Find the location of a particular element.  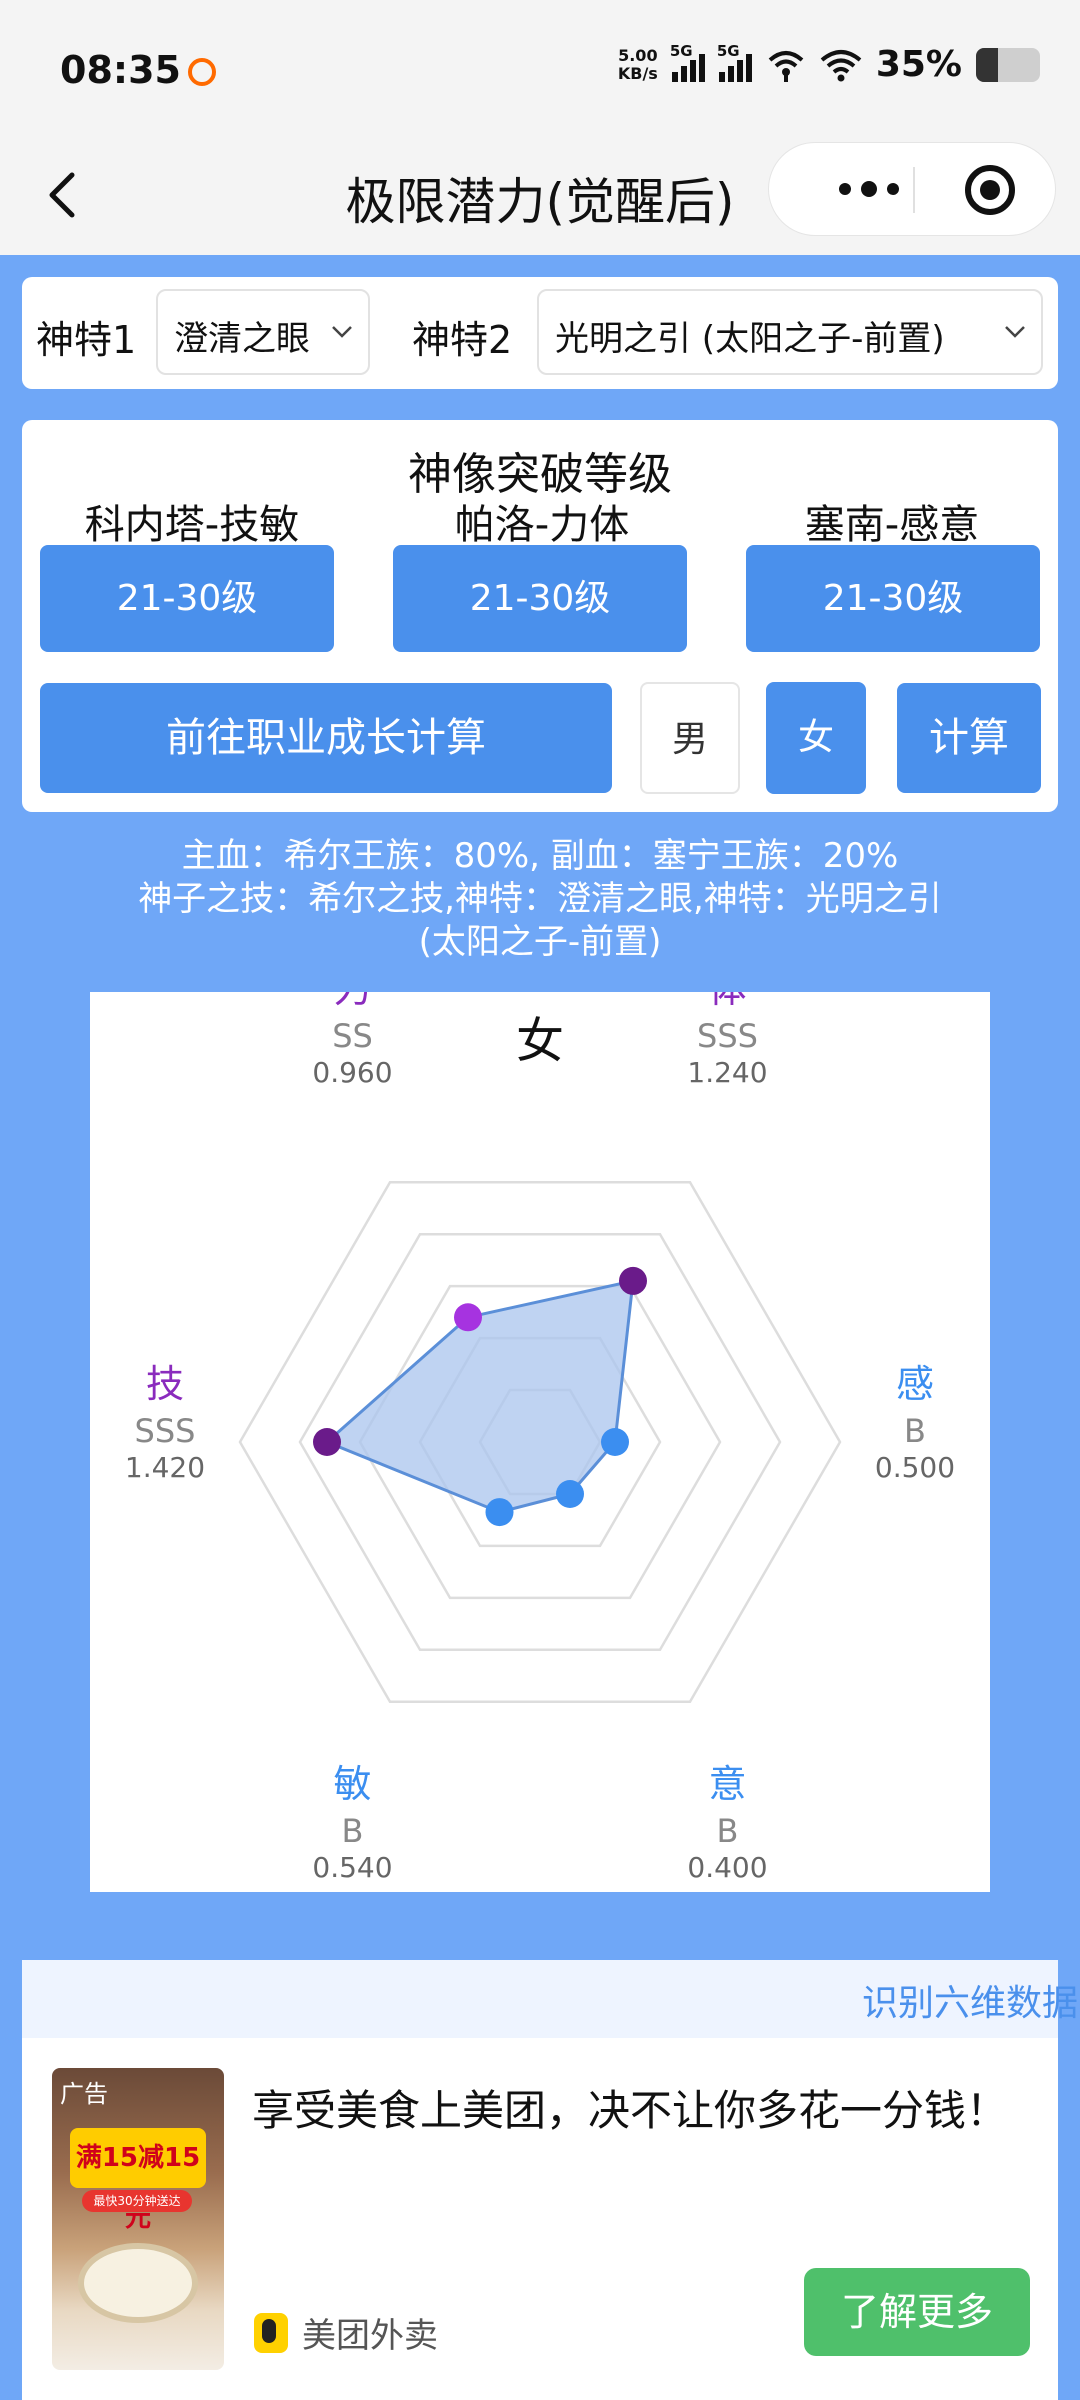

net-speed: 5.00 KB/s is located at coordinates (637, 64).